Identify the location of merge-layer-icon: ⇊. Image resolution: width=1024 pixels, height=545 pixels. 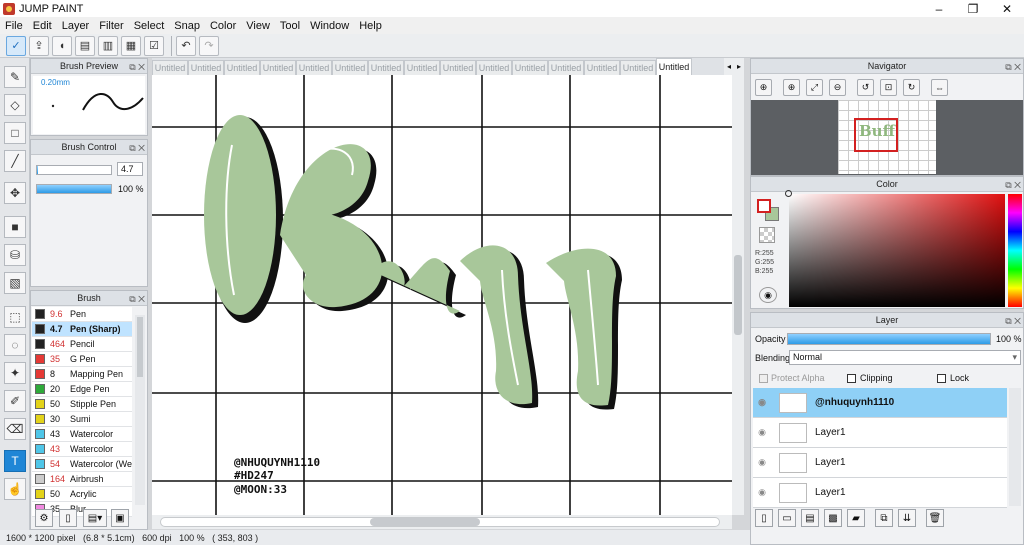
(907, 518).